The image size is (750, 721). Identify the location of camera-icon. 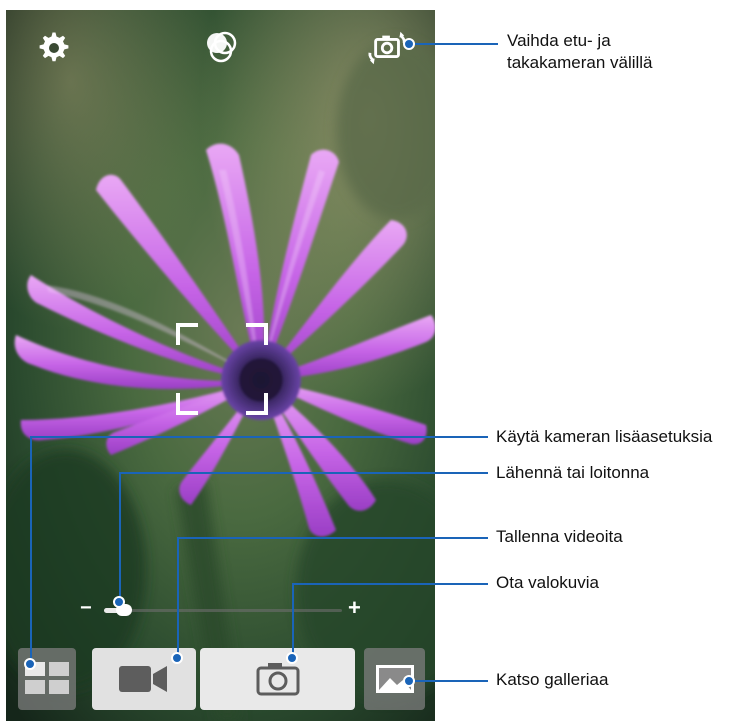
(277, 679).